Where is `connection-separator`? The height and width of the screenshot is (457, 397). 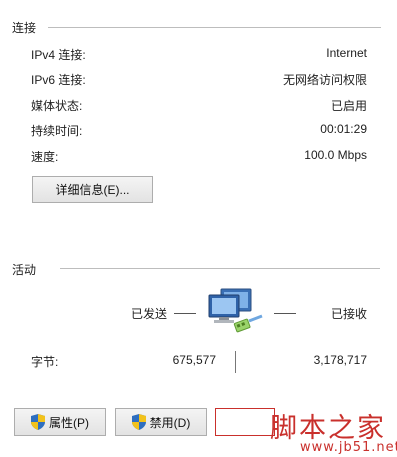 connection-separator is located at coordinates (214, 27).